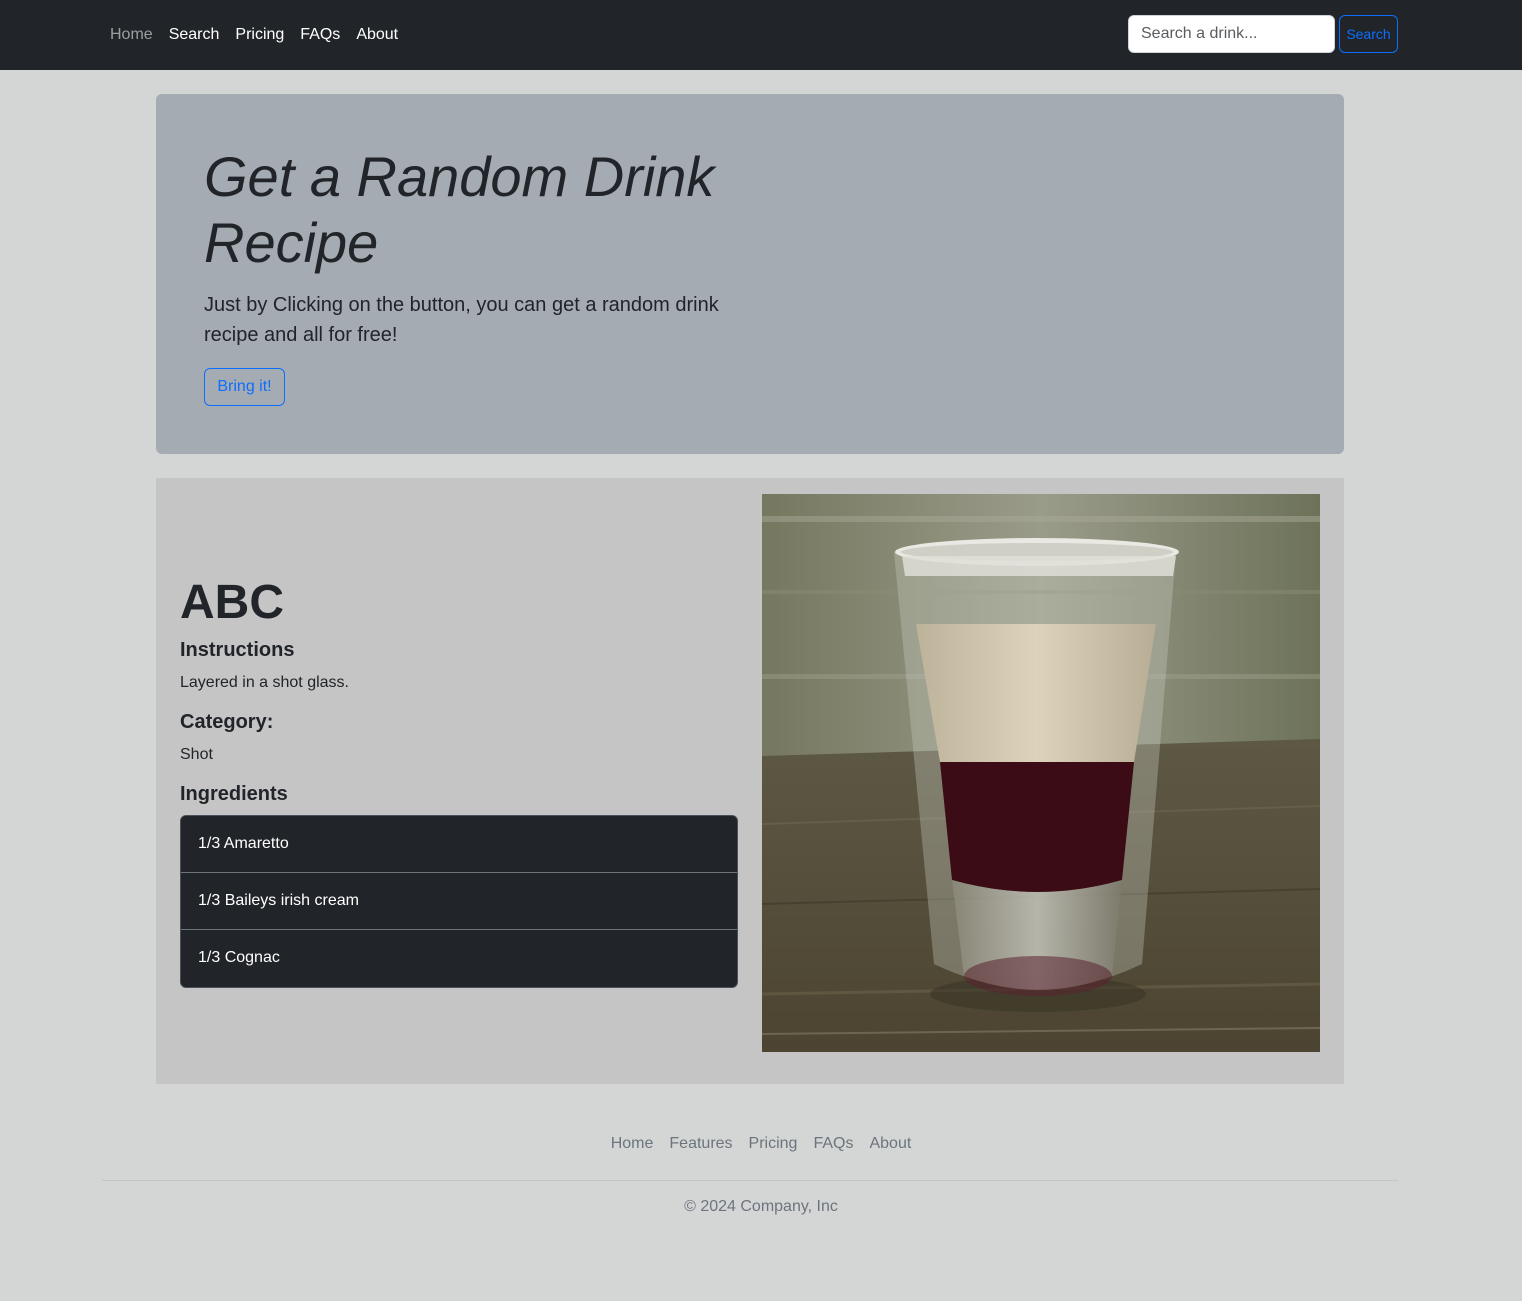  What do you see at coordinates (232, 602) in the screenshot?
I see `drink-name: ABC` at bounding box center [232, 602].